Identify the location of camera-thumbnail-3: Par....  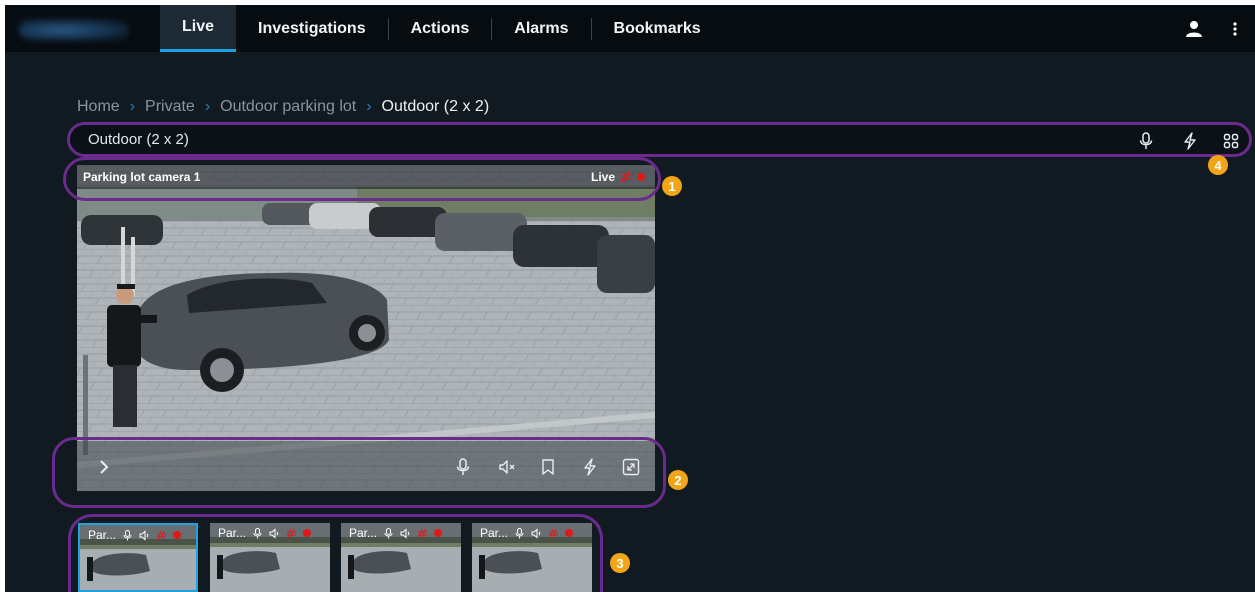
(401, 557).